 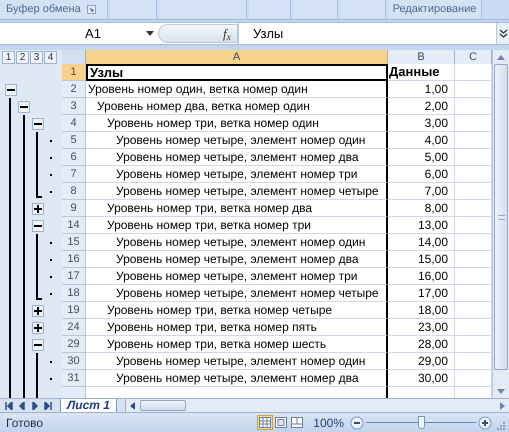 I want to click on outline-level-button: 1, so click(x=8, y=57).